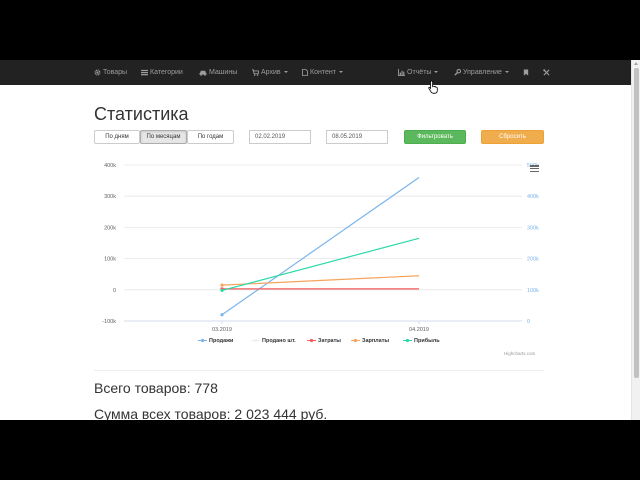  Describe the element at coordinates (110, 260) in the screenshot. I see `left-axis-tick-label: 100k` at that location.